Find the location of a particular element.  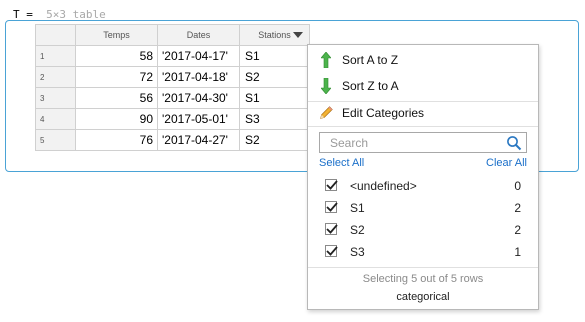

table-row: 4 90 '2017-05-01' S3 is located at coordinates (172, 119).